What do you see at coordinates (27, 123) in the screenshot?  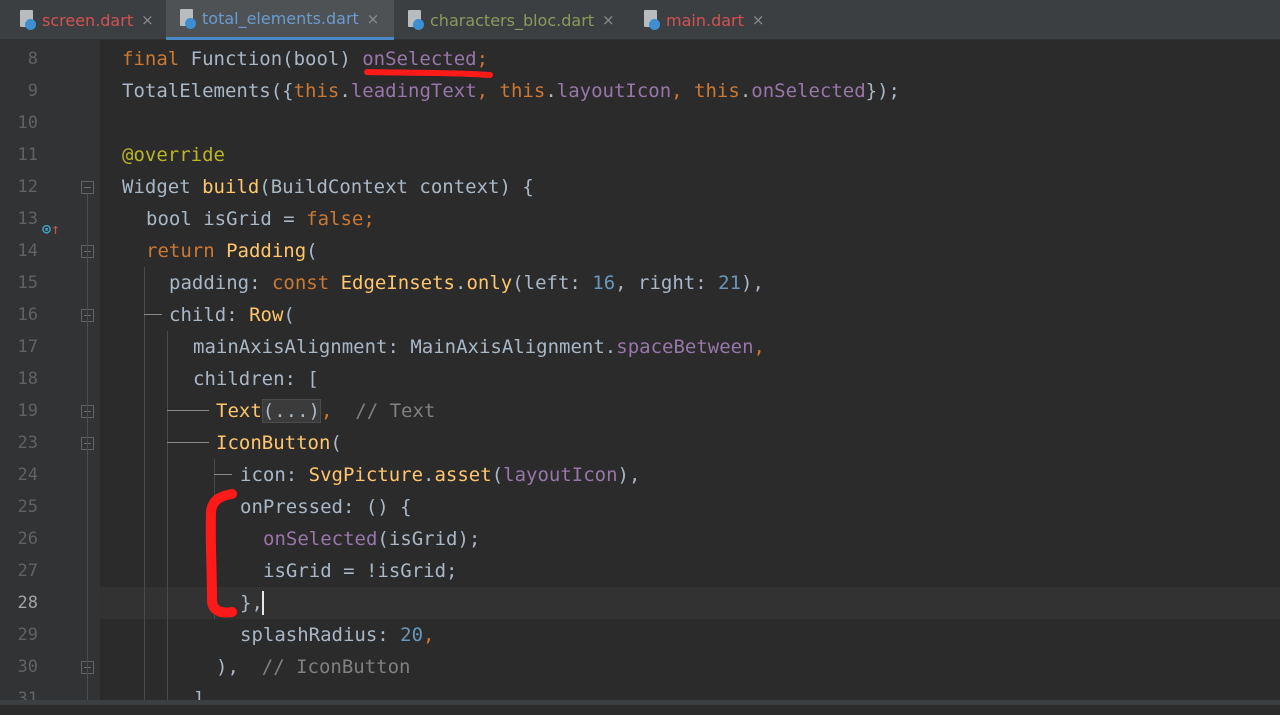 I see `line-number: 10` at bounding box center [27, 123].